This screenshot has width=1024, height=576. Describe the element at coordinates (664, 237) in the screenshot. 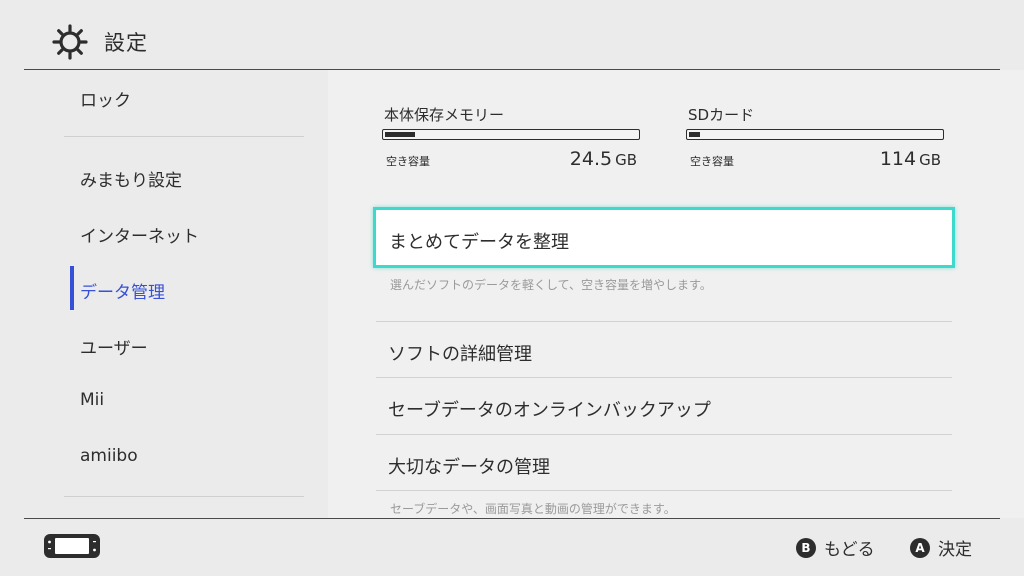

I see `organize-data-button: まとめてデータを整理` at that location.